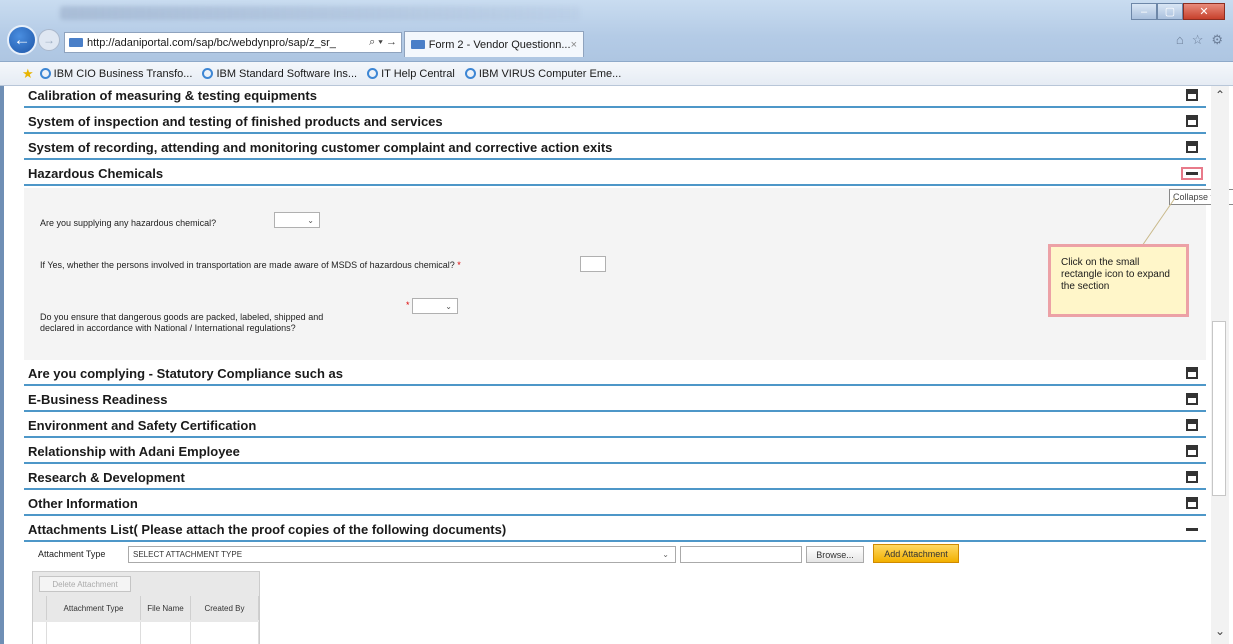 The width and height of the screenshot is (1233, 644). Describe the element at coordinates (615, 173) in the screenshot. I see `section-hazardous-chemicals: Hazardous Chemicals` at that location.